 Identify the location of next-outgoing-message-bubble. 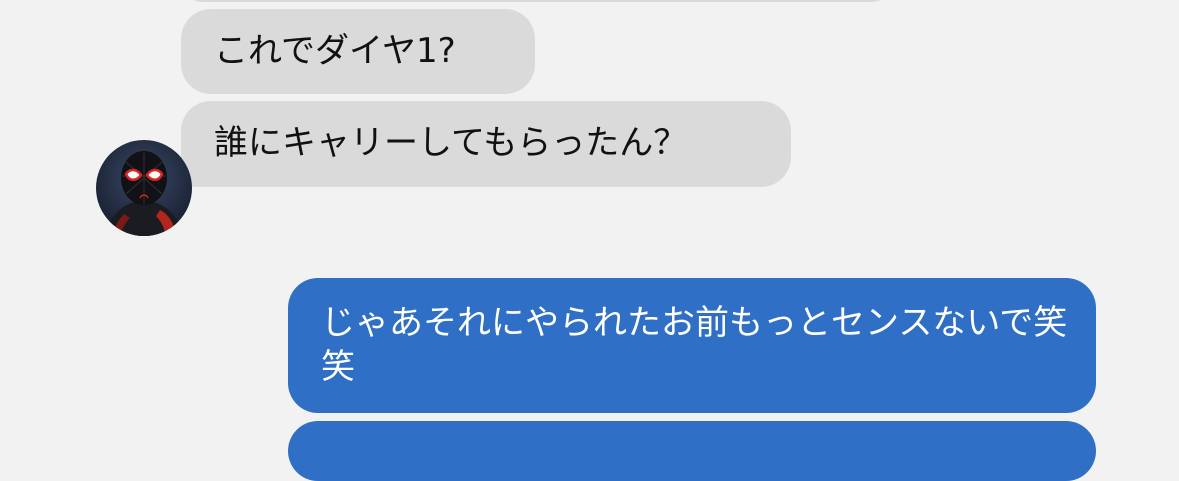
(692, 451).